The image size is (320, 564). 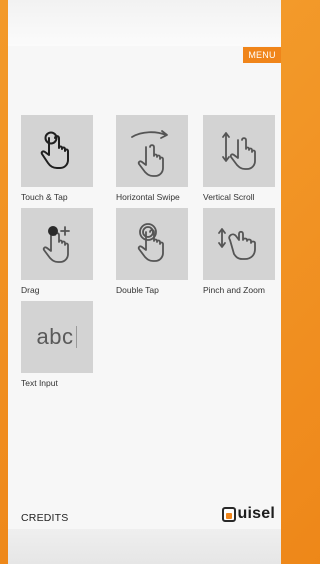 I want to click on tile-pinch-zoom: Pinch and Zoom, so click(x=240, y=251).